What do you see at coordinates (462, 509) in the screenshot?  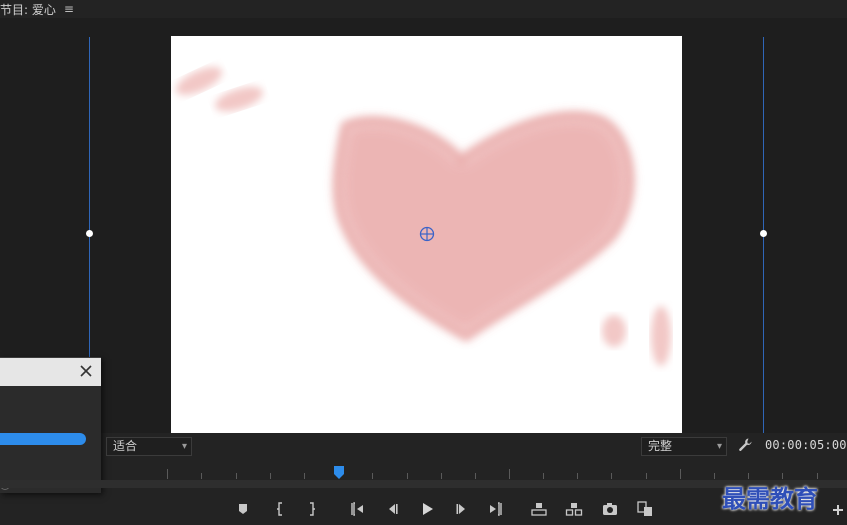 I see `step-forward-icon` at bounding box center [462, 509].